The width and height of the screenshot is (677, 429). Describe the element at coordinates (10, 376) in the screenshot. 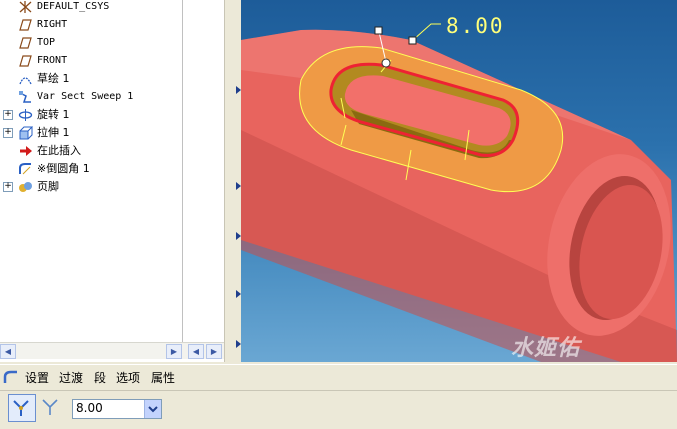

I see `round-tool-icon` at that location.